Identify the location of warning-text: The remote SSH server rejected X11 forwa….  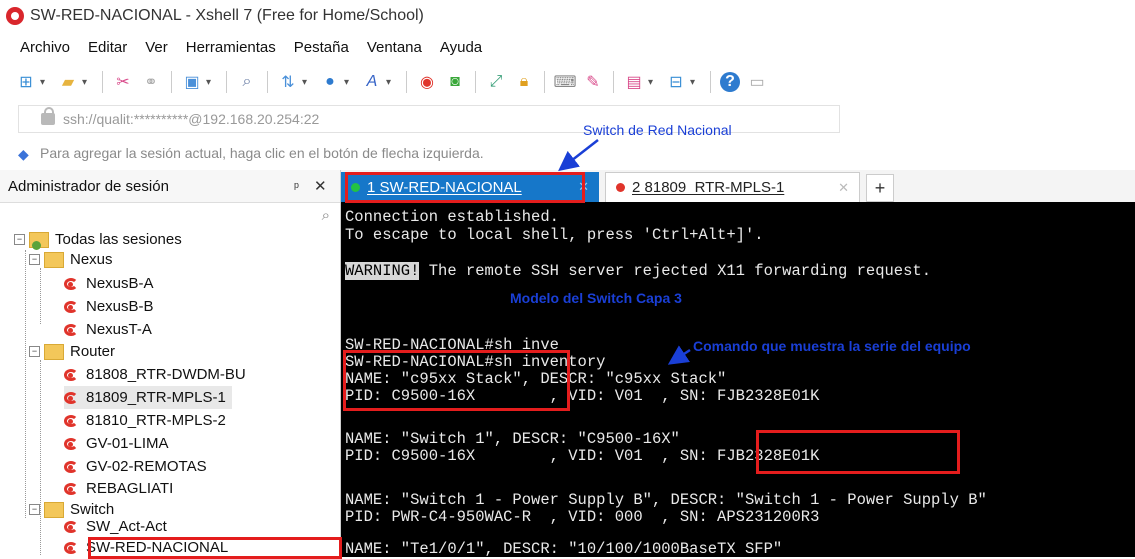
(675, 271).